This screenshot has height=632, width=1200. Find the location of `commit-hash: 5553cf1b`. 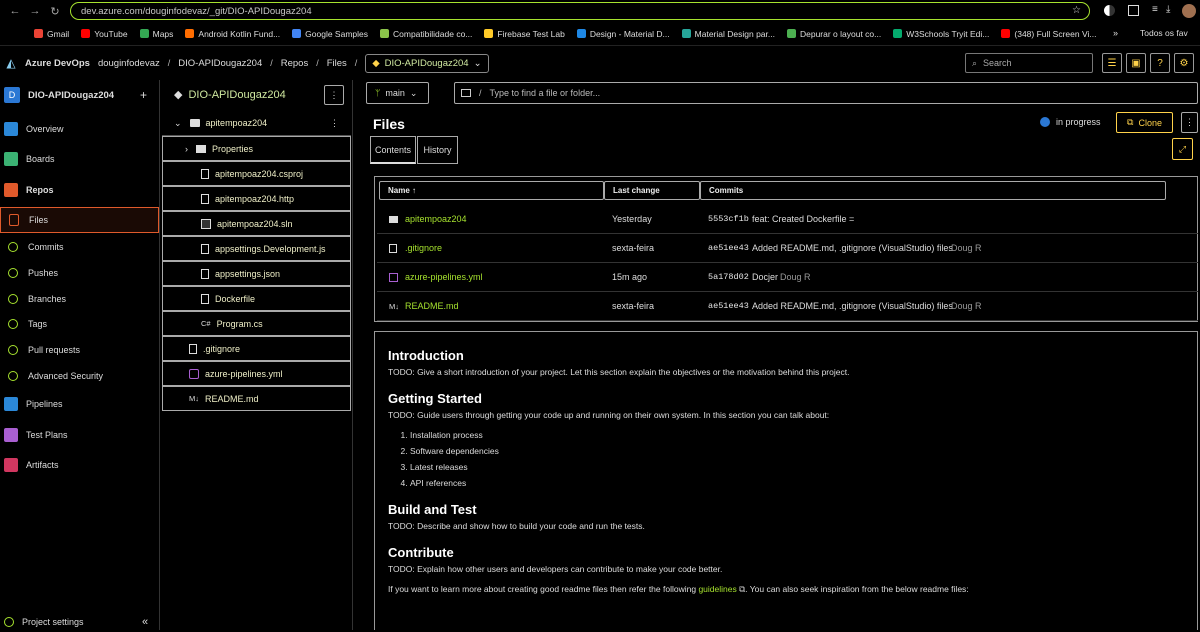

commit-hash: 5553cf1b is located at coordinates (728, 219).